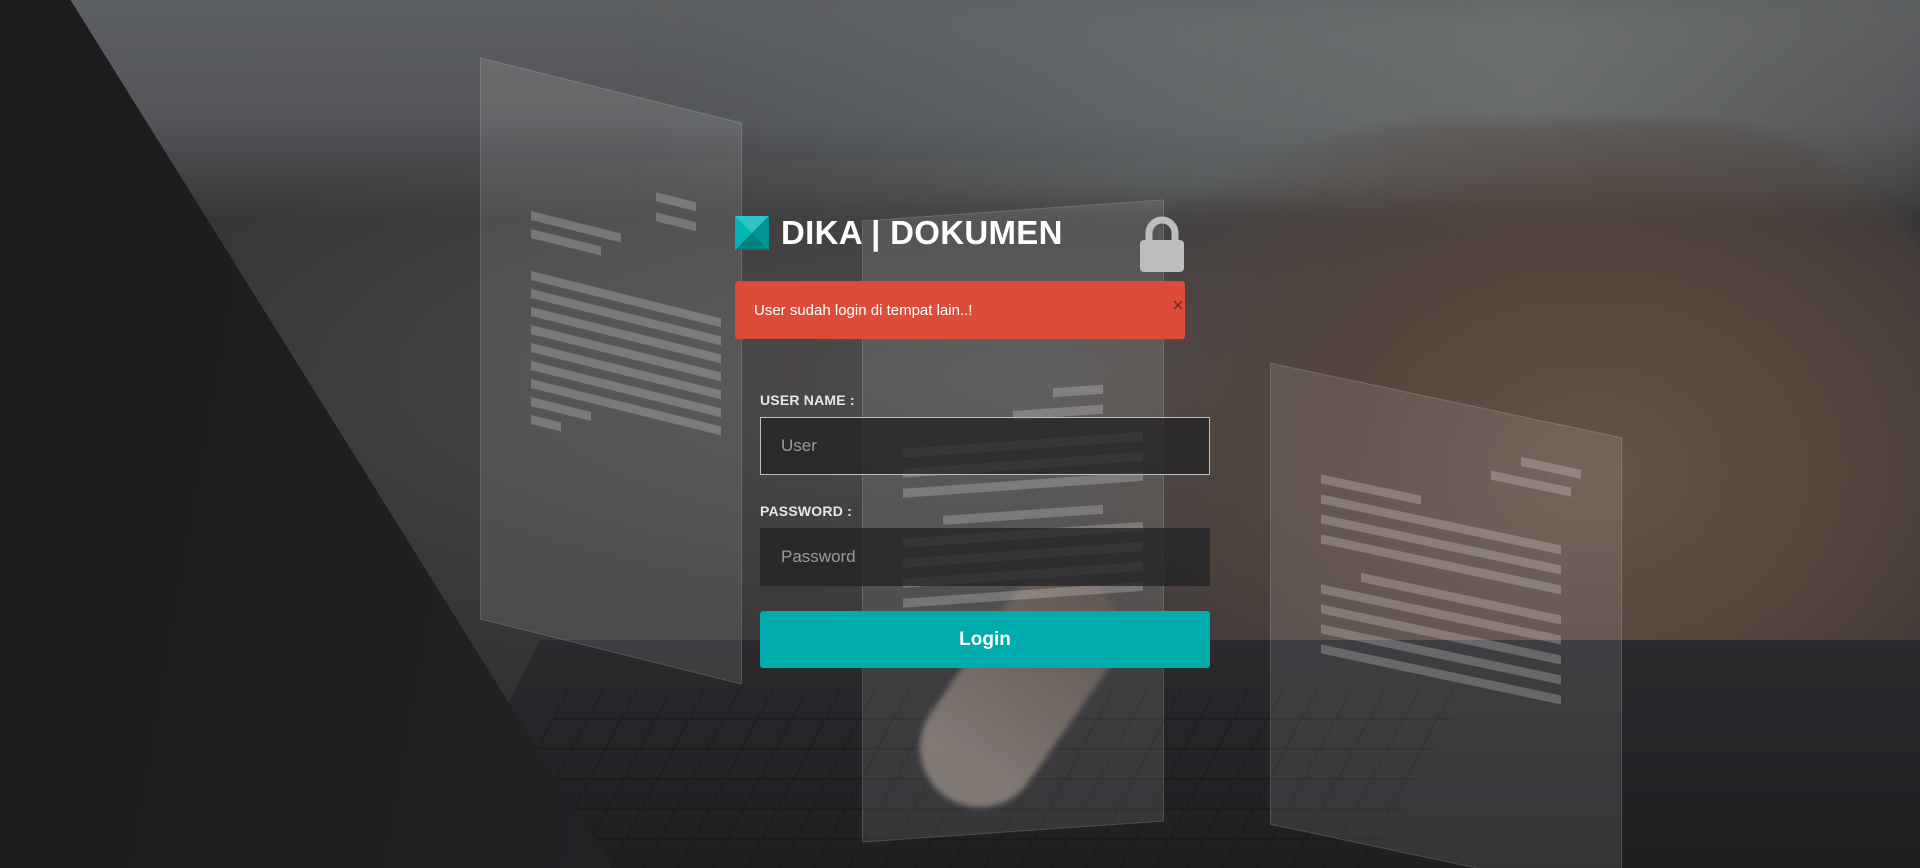 This screenshot has width=1920, height=868. What do you see at coordinates (985, 446) in the screenshot?
I see `username-input` at bounding box center [985, 446].